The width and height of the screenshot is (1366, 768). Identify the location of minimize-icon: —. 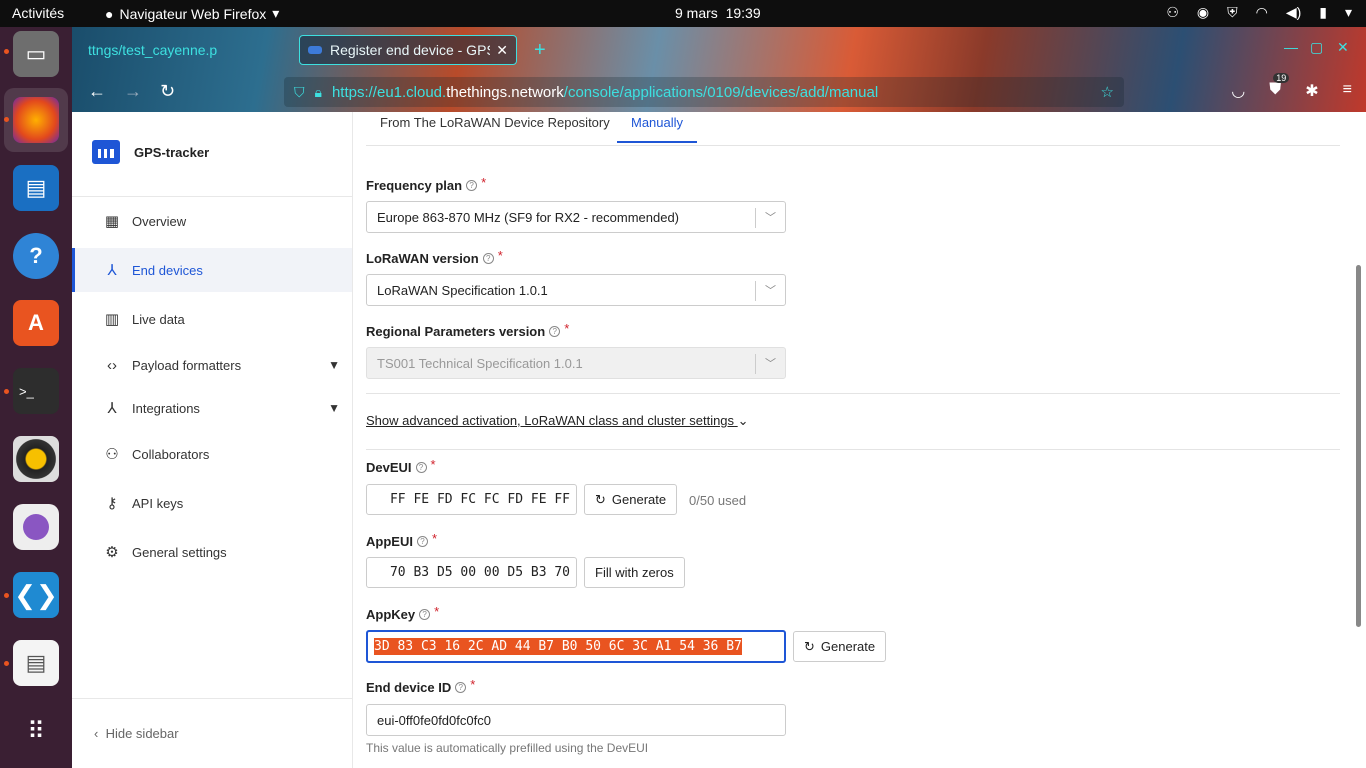
(1291, 47).